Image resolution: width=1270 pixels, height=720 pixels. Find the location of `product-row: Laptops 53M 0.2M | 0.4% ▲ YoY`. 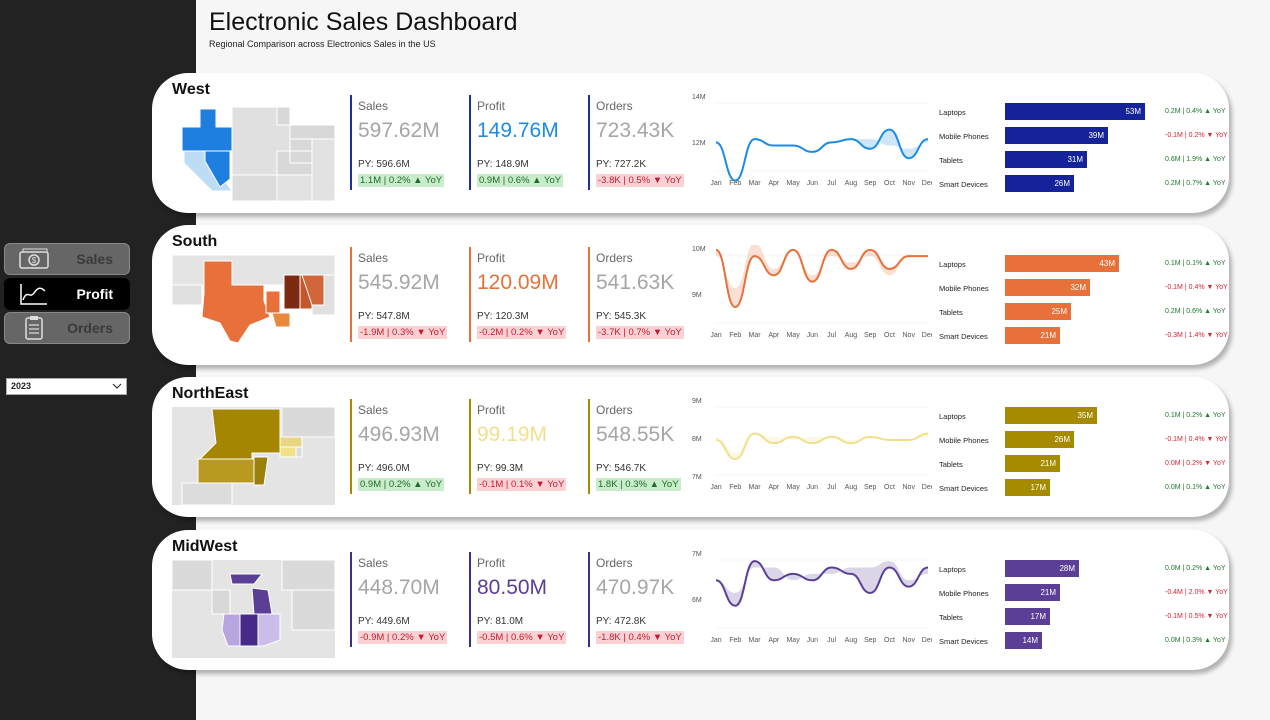

product-row: Laptops 53M 0.2M | 0.4% ▲ YoY is located at coordinates (1082, 113).